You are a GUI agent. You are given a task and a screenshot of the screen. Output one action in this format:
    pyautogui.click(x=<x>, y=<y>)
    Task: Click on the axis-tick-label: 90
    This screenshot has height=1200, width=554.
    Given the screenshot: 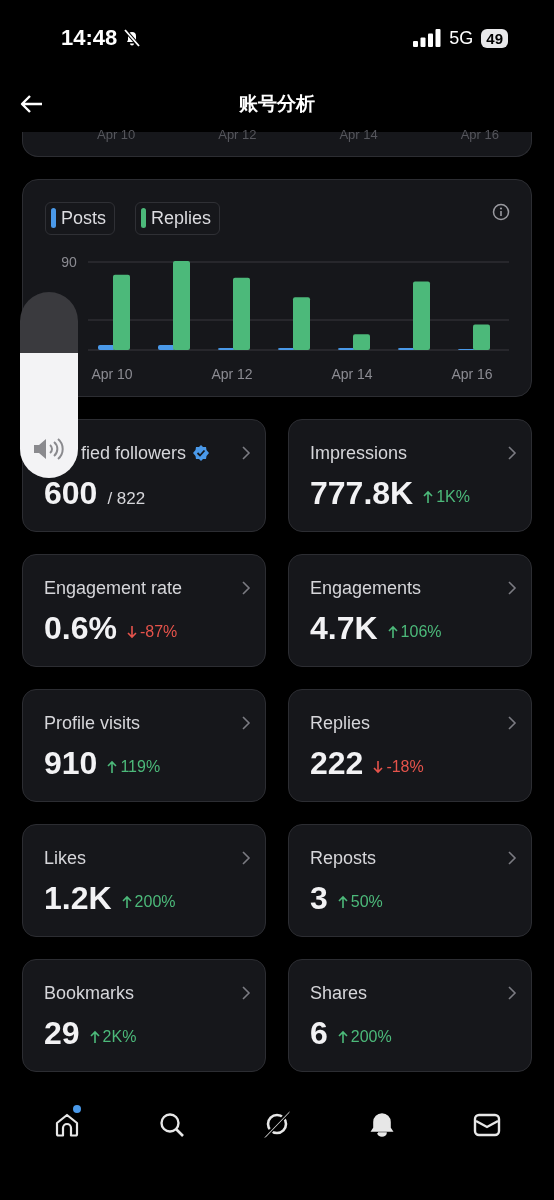 What is the action you would take?
    pyautogui.click(x=69, y=262)
    